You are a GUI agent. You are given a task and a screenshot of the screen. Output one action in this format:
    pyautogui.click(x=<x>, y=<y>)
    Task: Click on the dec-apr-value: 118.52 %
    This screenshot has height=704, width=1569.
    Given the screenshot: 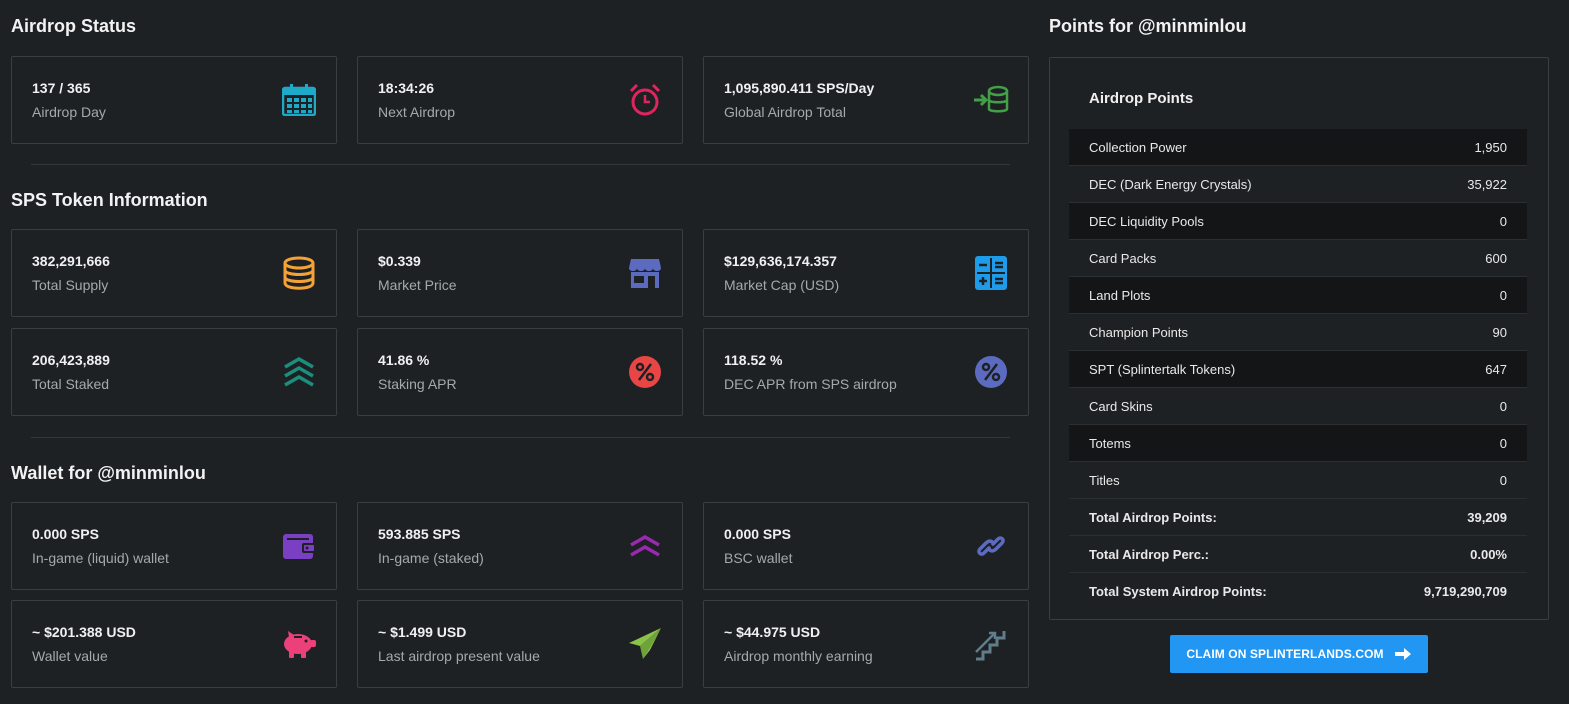 What is the action you would take?
    pyautogui.click(x=753, y=360)
    